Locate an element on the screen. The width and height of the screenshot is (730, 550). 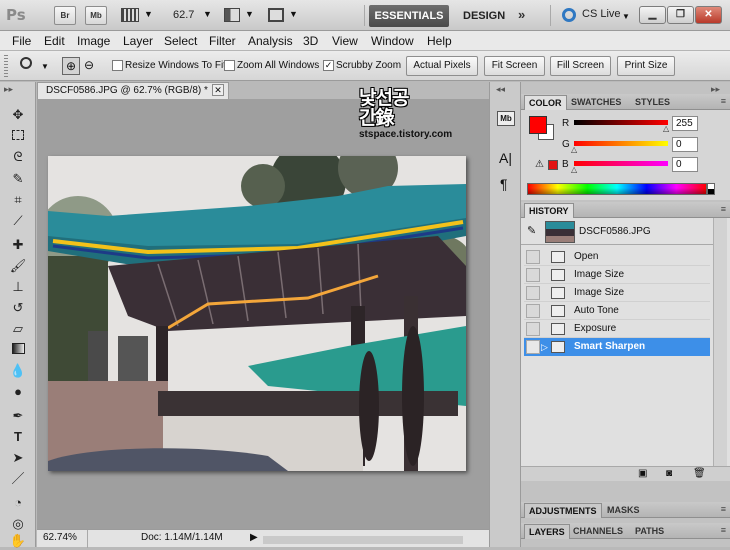
history-scrollbar is located at coordinates (720, 343).